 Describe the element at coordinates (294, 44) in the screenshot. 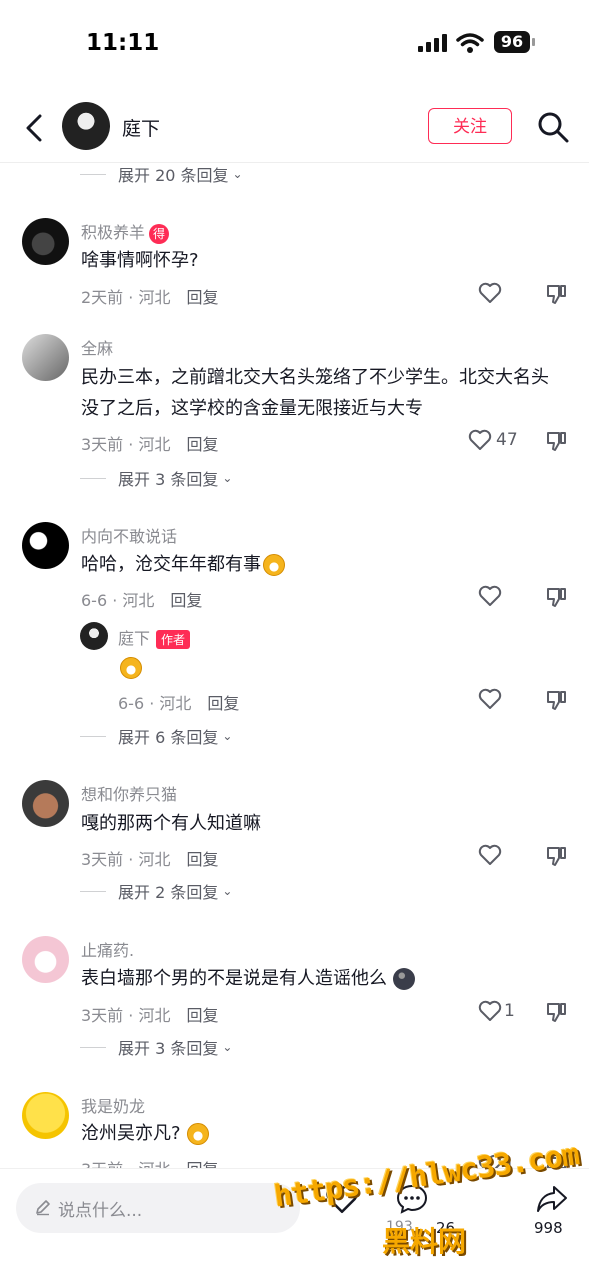

I see `status-bar: 11:11 96` at that location.